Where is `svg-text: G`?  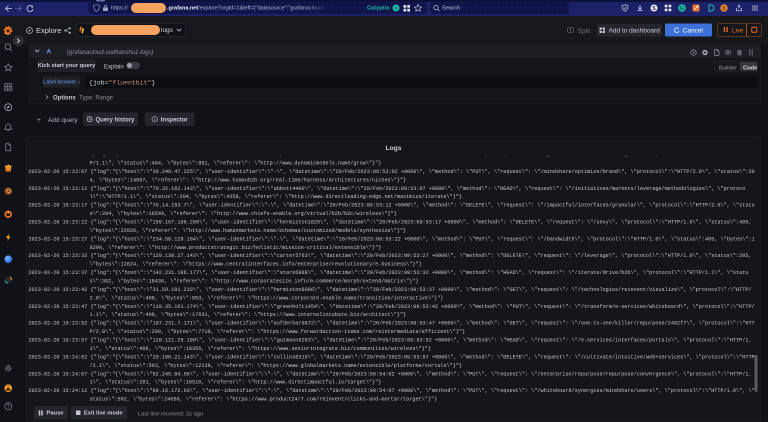 svg-text: G is located at coordinates (682, 9).